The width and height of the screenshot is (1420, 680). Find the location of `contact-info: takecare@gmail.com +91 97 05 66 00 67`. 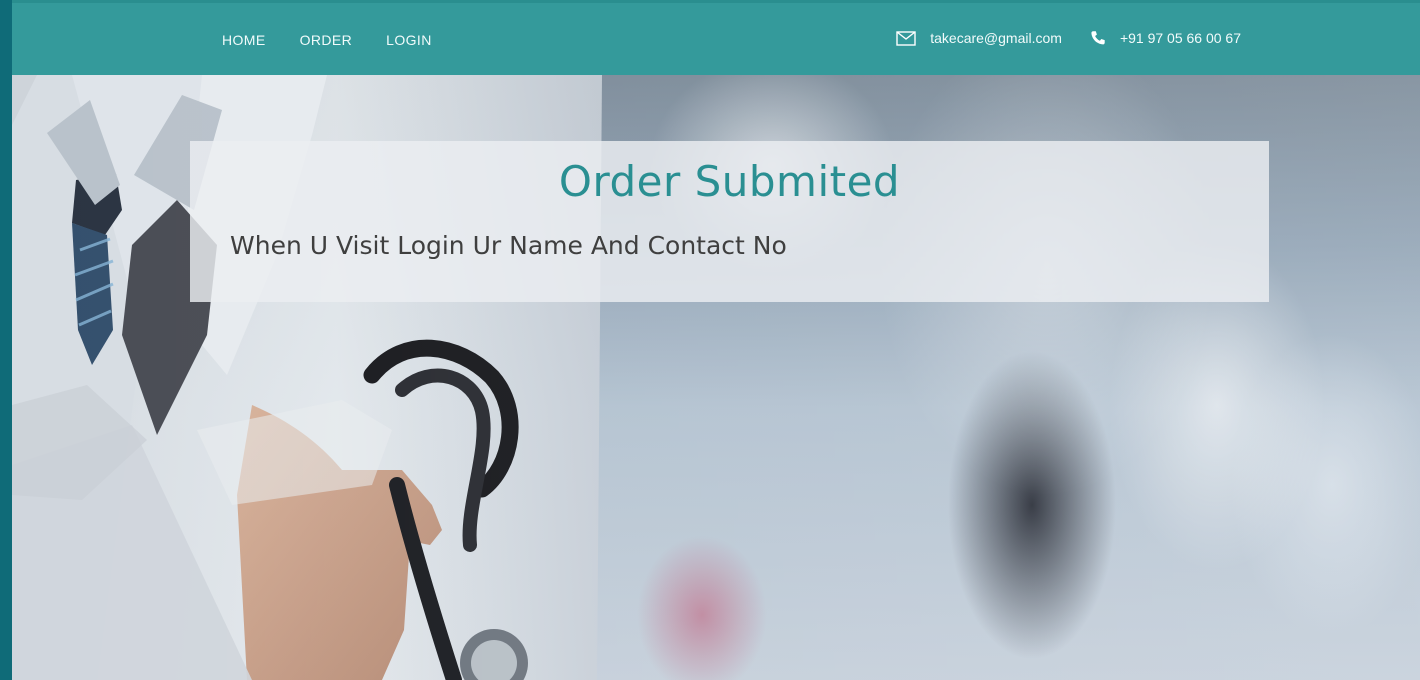

contact-info: takecare@gmail.com +91 97 05 66 00 67 is located at coordinates (1068, 38).